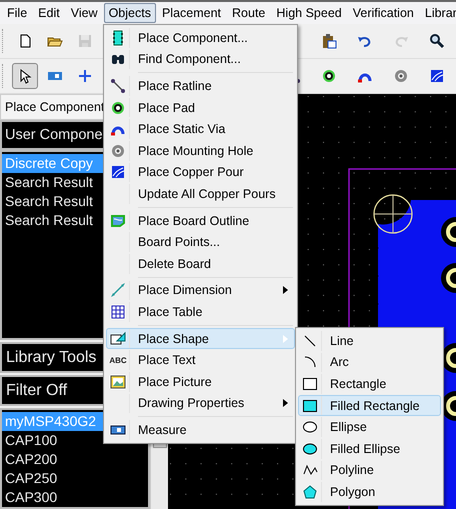  What do you see at coordinates (118, 360) in the screenshot?
I see `text-icon: ABC` at bounding box center [118, 360].